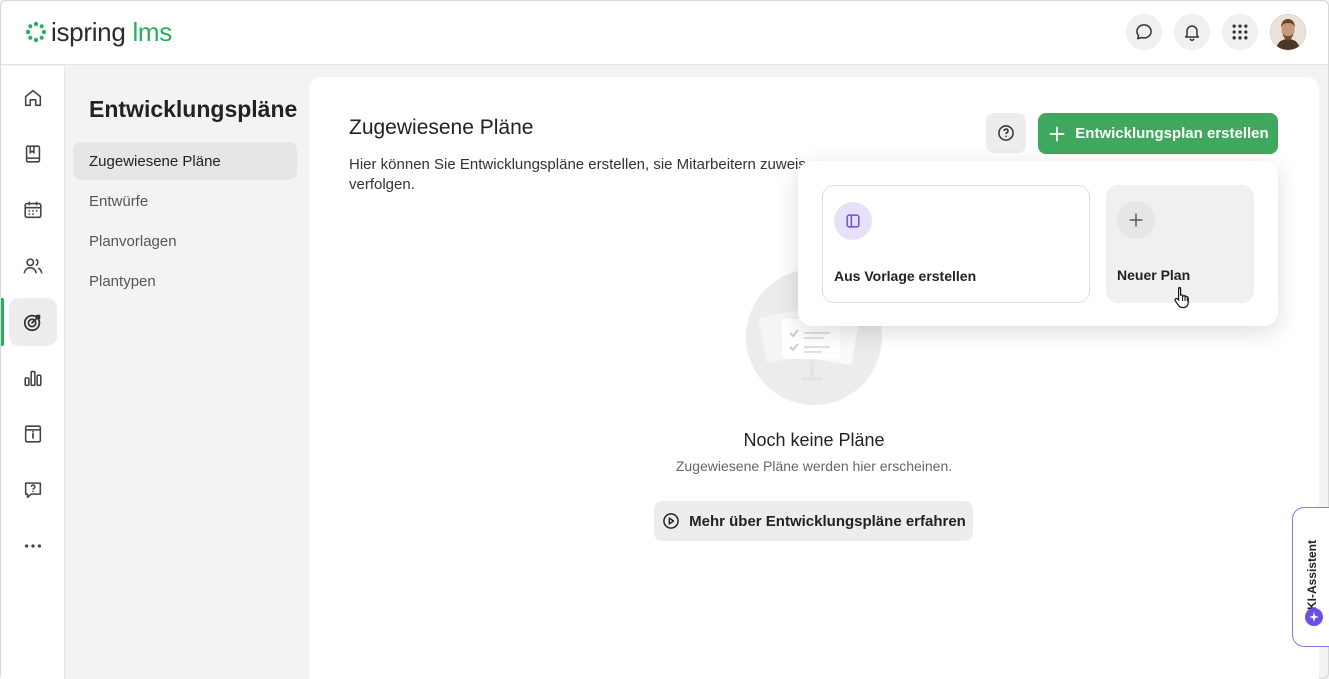  I want to click on logo: ispring lms, so click(98, 32).